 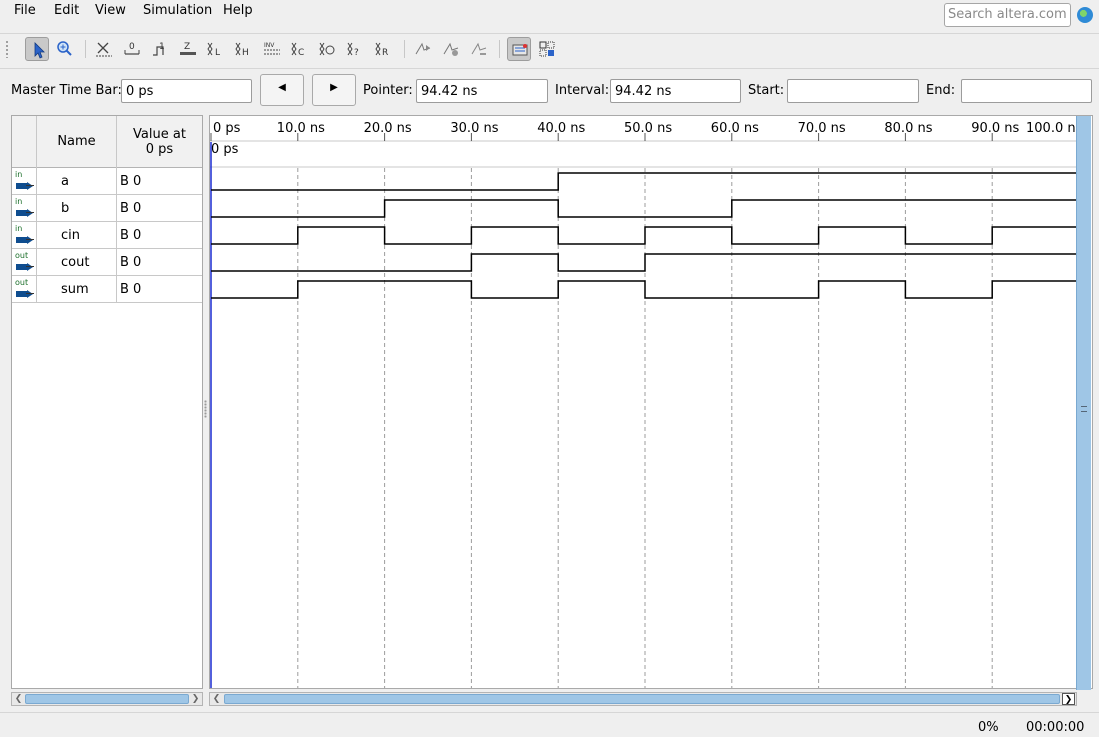 What do you see at coordinates (76, 289) in the screenshot?
I see `signal-name: sum` at bounding box center [76, 289].